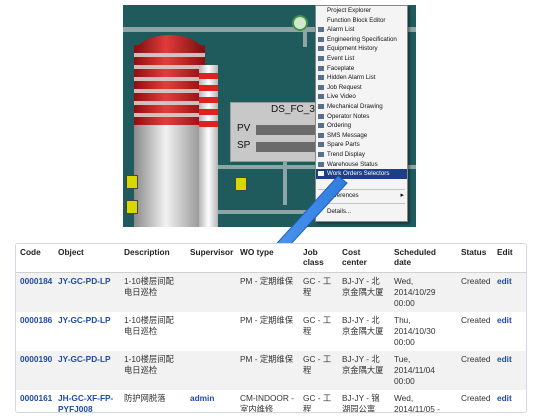 This screenshot has width=540, height=417. I want to click on menu-item-mechanical-drawing: Mechanical Drawing, so click(361, 107).